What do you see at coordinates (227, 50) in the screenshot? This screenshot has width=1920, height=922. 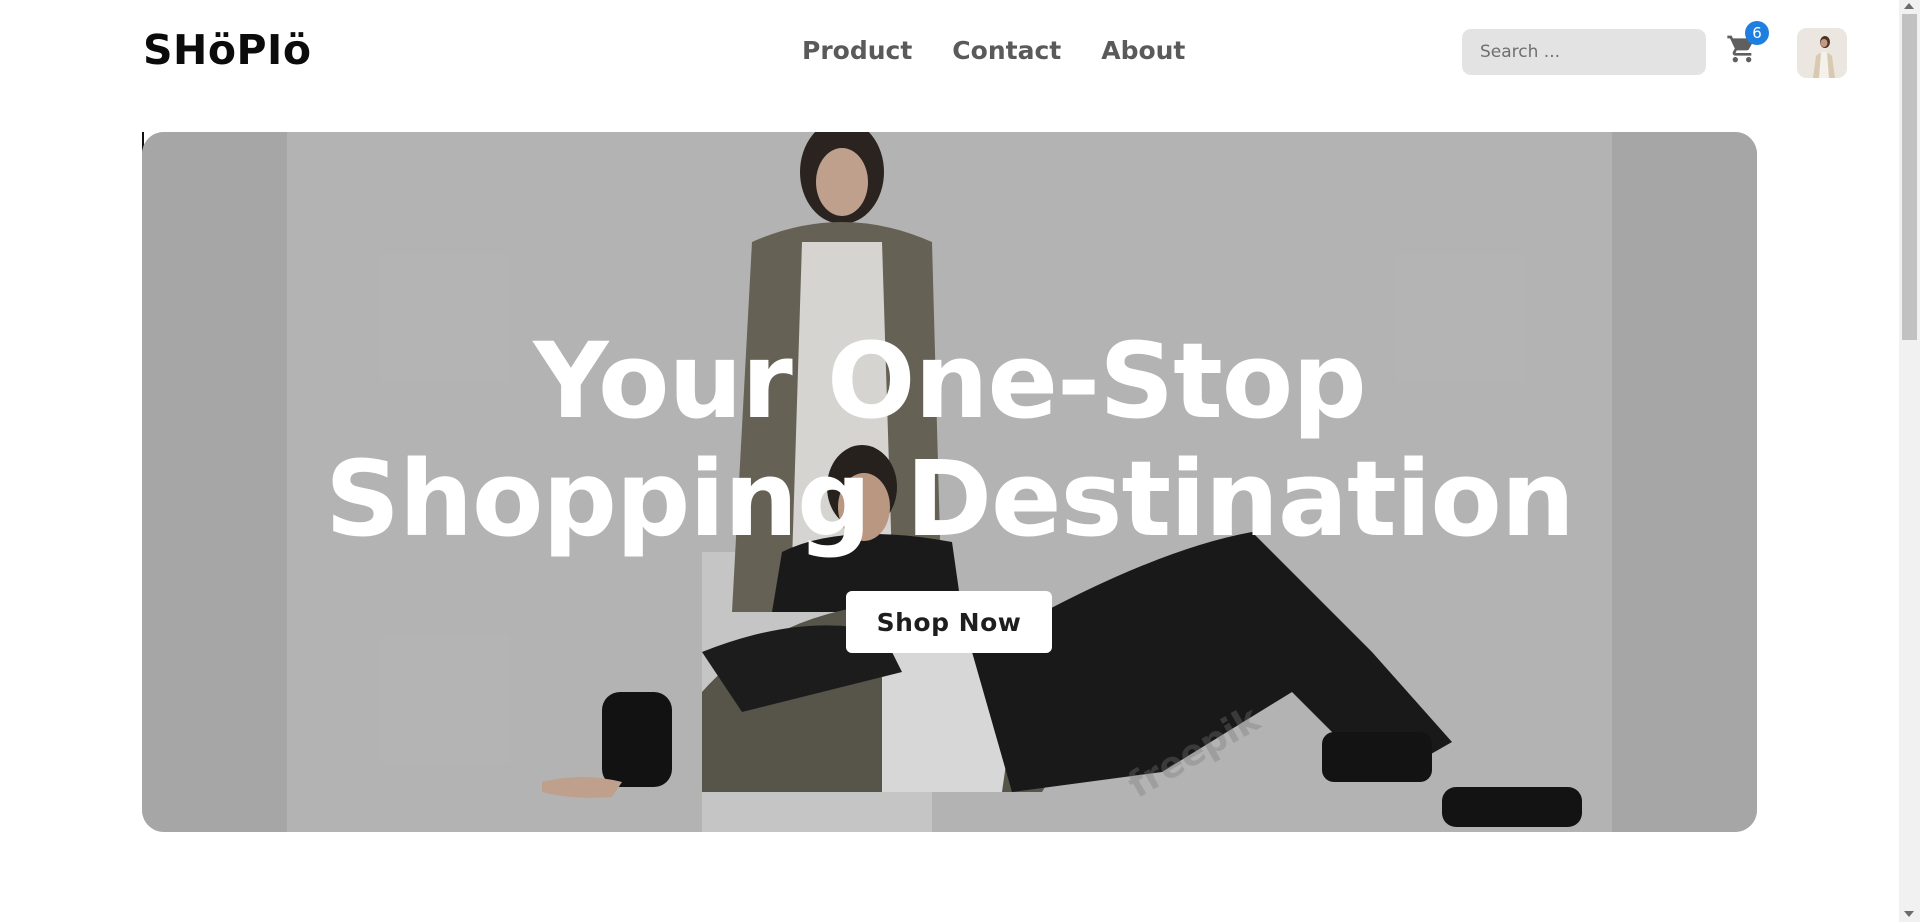 I see `brand-logo: SHöPIö` at bounding box center [227, 50].